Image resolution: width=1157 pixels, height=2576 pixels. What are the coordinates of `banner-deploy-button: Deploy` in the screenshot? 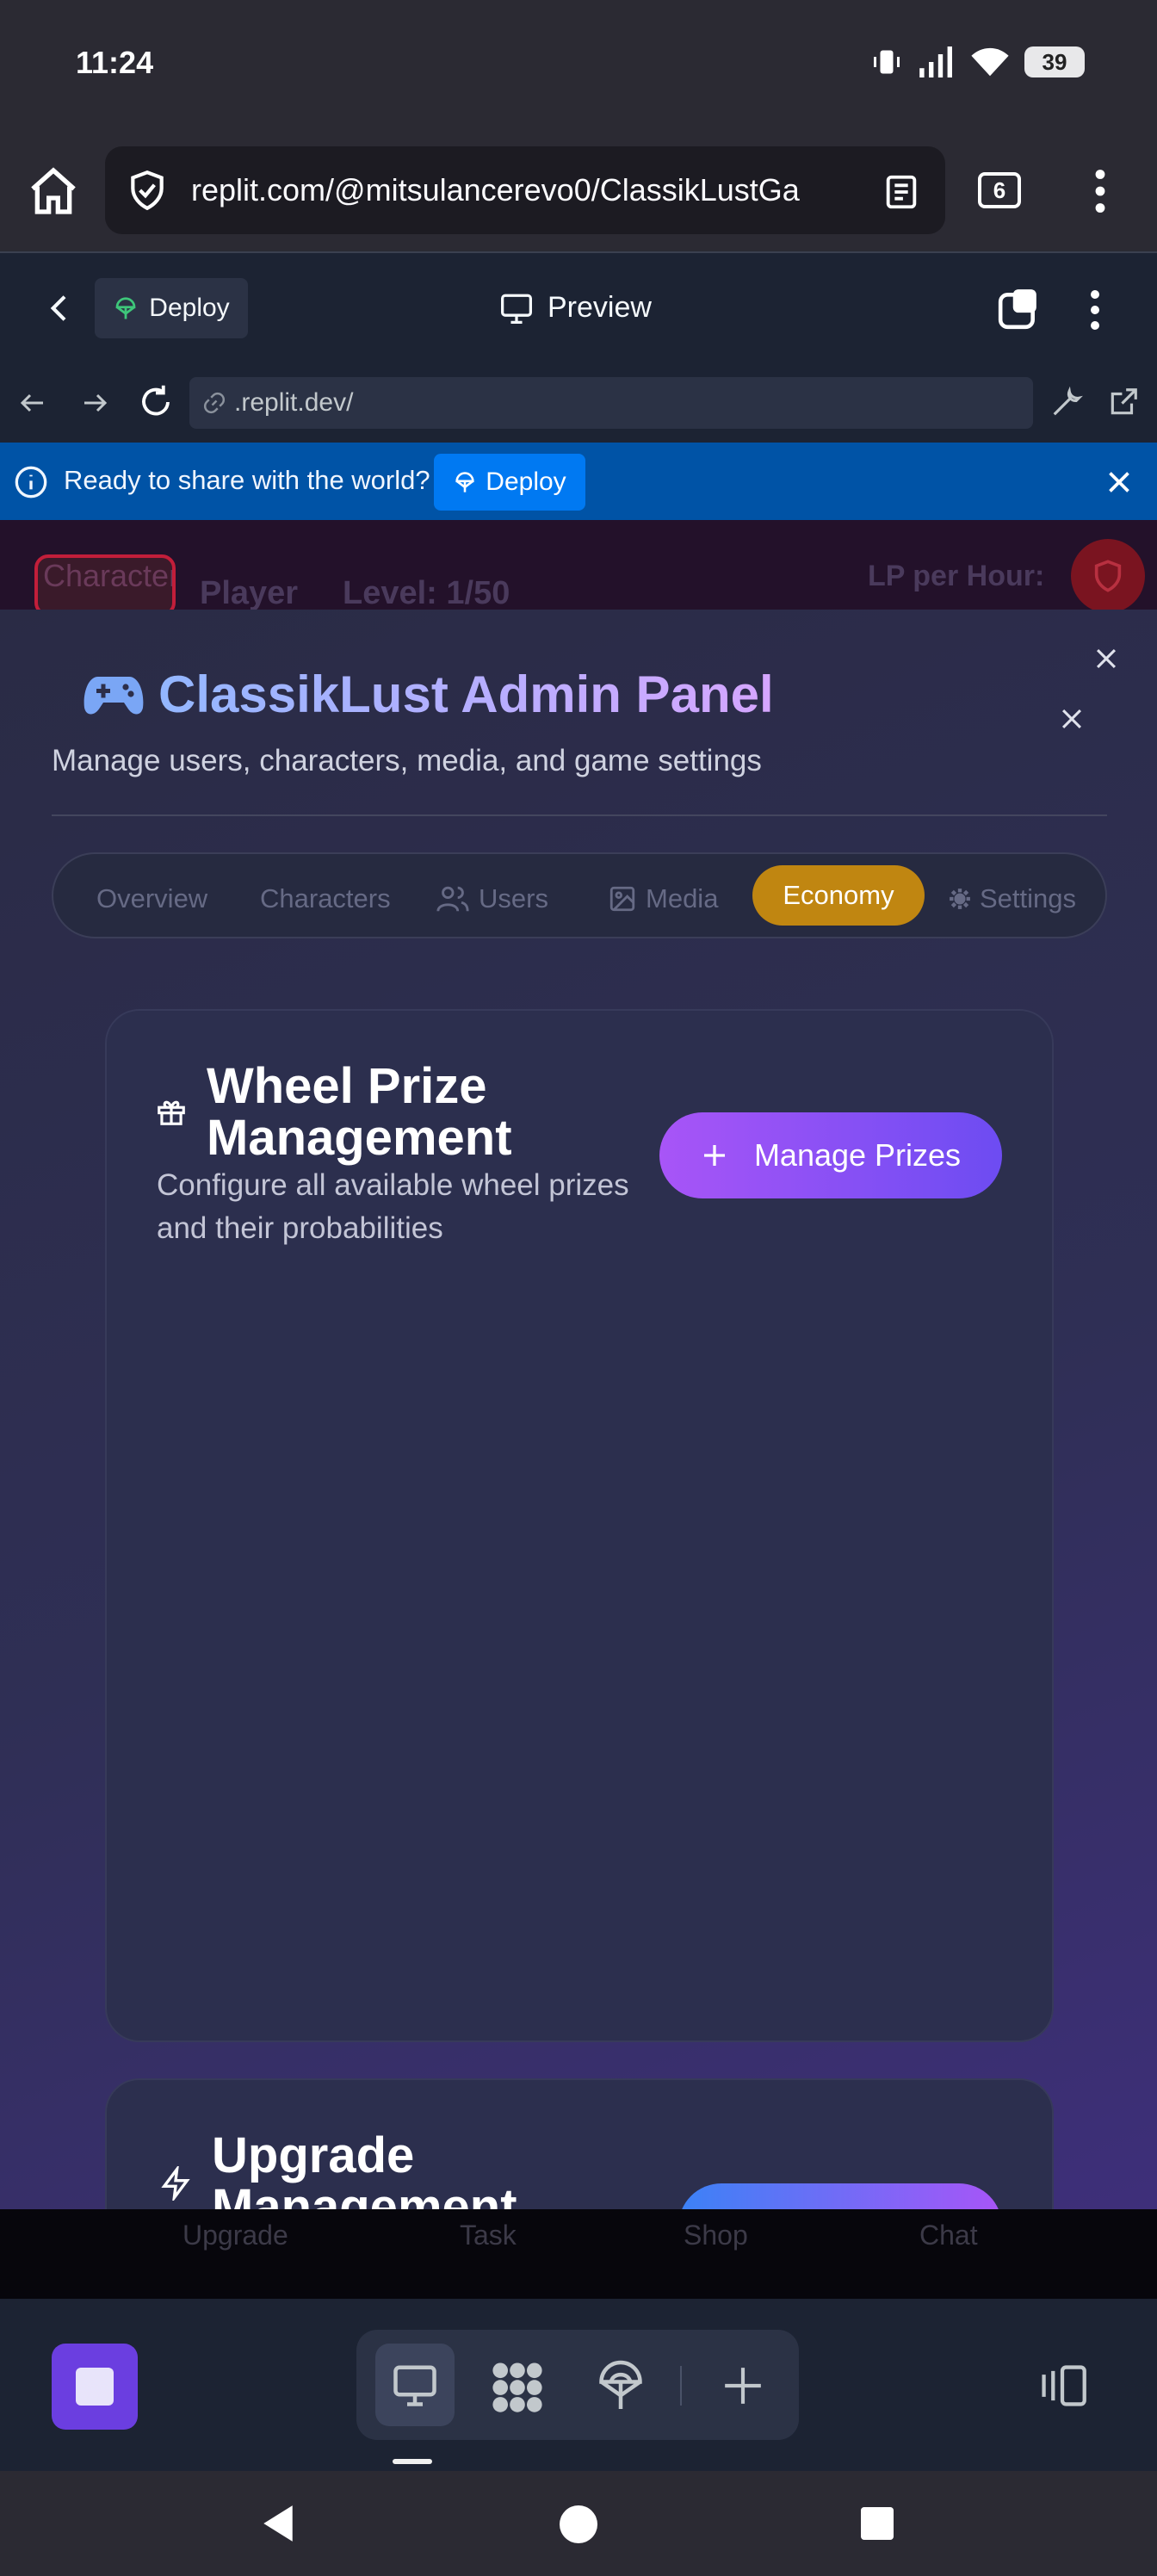 It's located at (509, 483).